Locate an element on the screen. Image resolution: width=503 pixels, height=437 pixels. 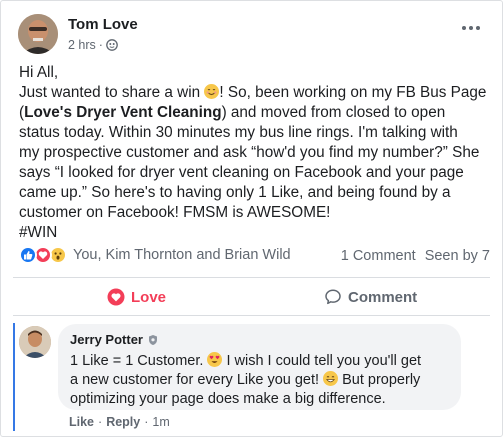
admin-badge-icon is located at coordinates (152, 339).